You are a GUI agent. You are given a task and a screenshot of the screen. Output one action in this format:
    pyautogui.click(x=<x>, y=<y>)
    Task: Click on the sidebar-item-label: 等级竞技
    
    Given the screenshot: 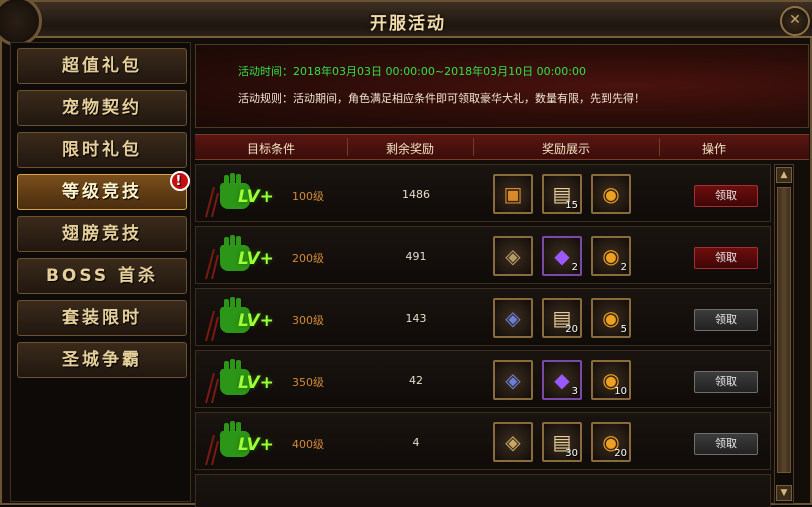 What is the action you would take?
    pyautogui.click(x=102, y=192)
    